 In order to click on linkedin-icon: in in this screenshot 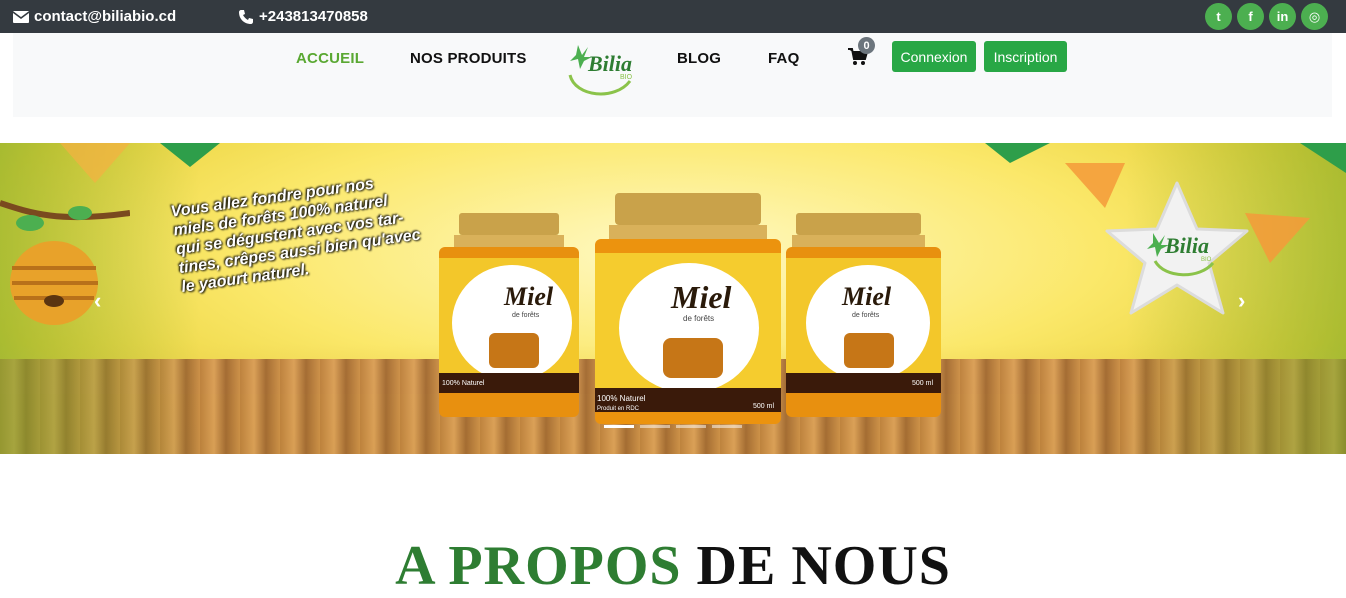, I will do `click(1282, 16)`.